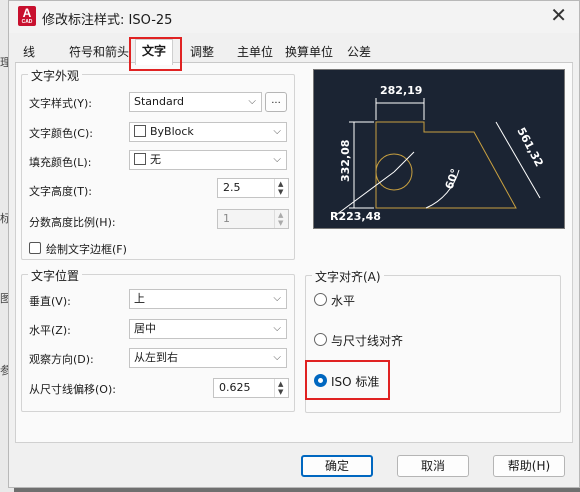  I want to click on preview-dim-left: 332,08, so click(345, 161).